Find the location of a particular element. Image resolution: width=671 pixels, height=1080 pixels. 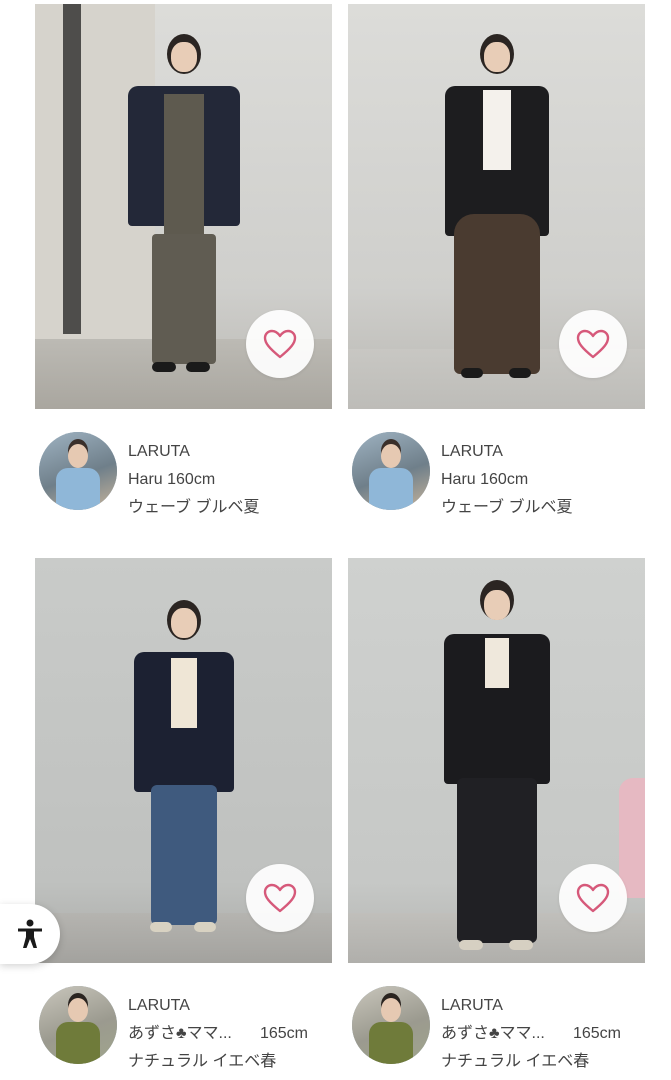

pink-chair is located at coordinates (632, 838).